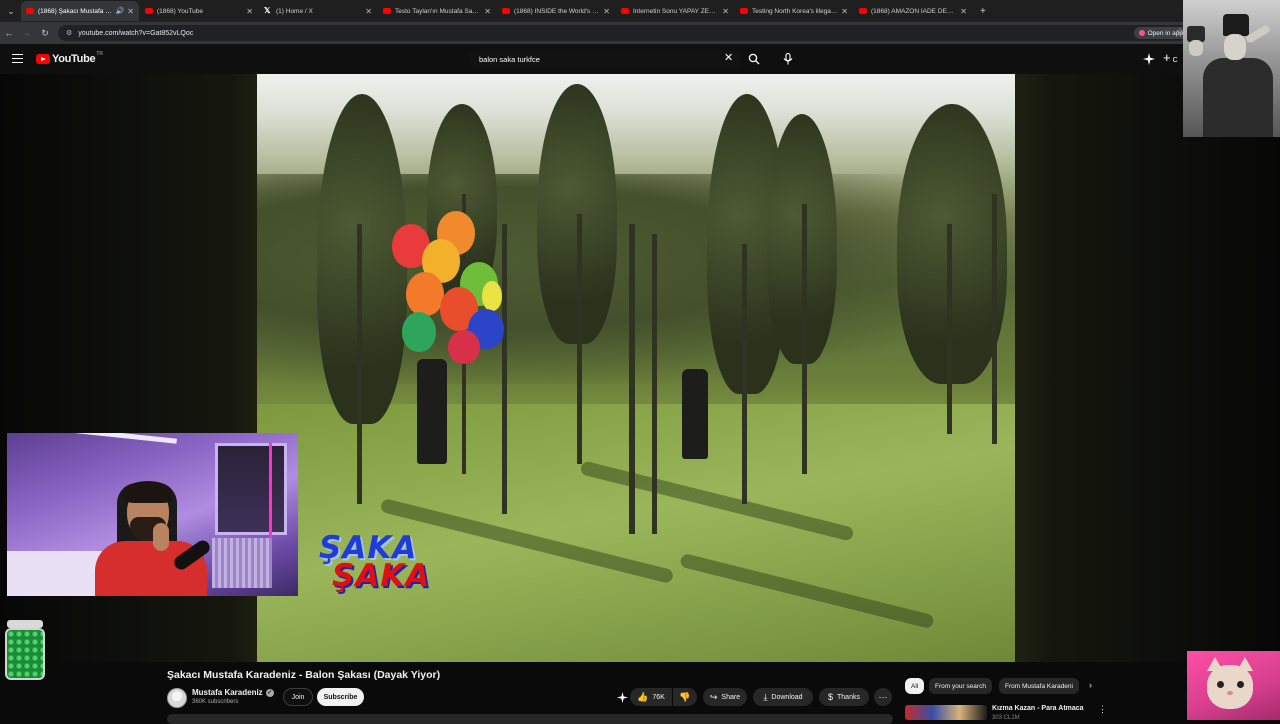 The width and height of the screenshot is (1280, 724). I want to click on tab-4: Testo Taylan'ın Mustafa Sangül'e ✕, so click(437, 11).